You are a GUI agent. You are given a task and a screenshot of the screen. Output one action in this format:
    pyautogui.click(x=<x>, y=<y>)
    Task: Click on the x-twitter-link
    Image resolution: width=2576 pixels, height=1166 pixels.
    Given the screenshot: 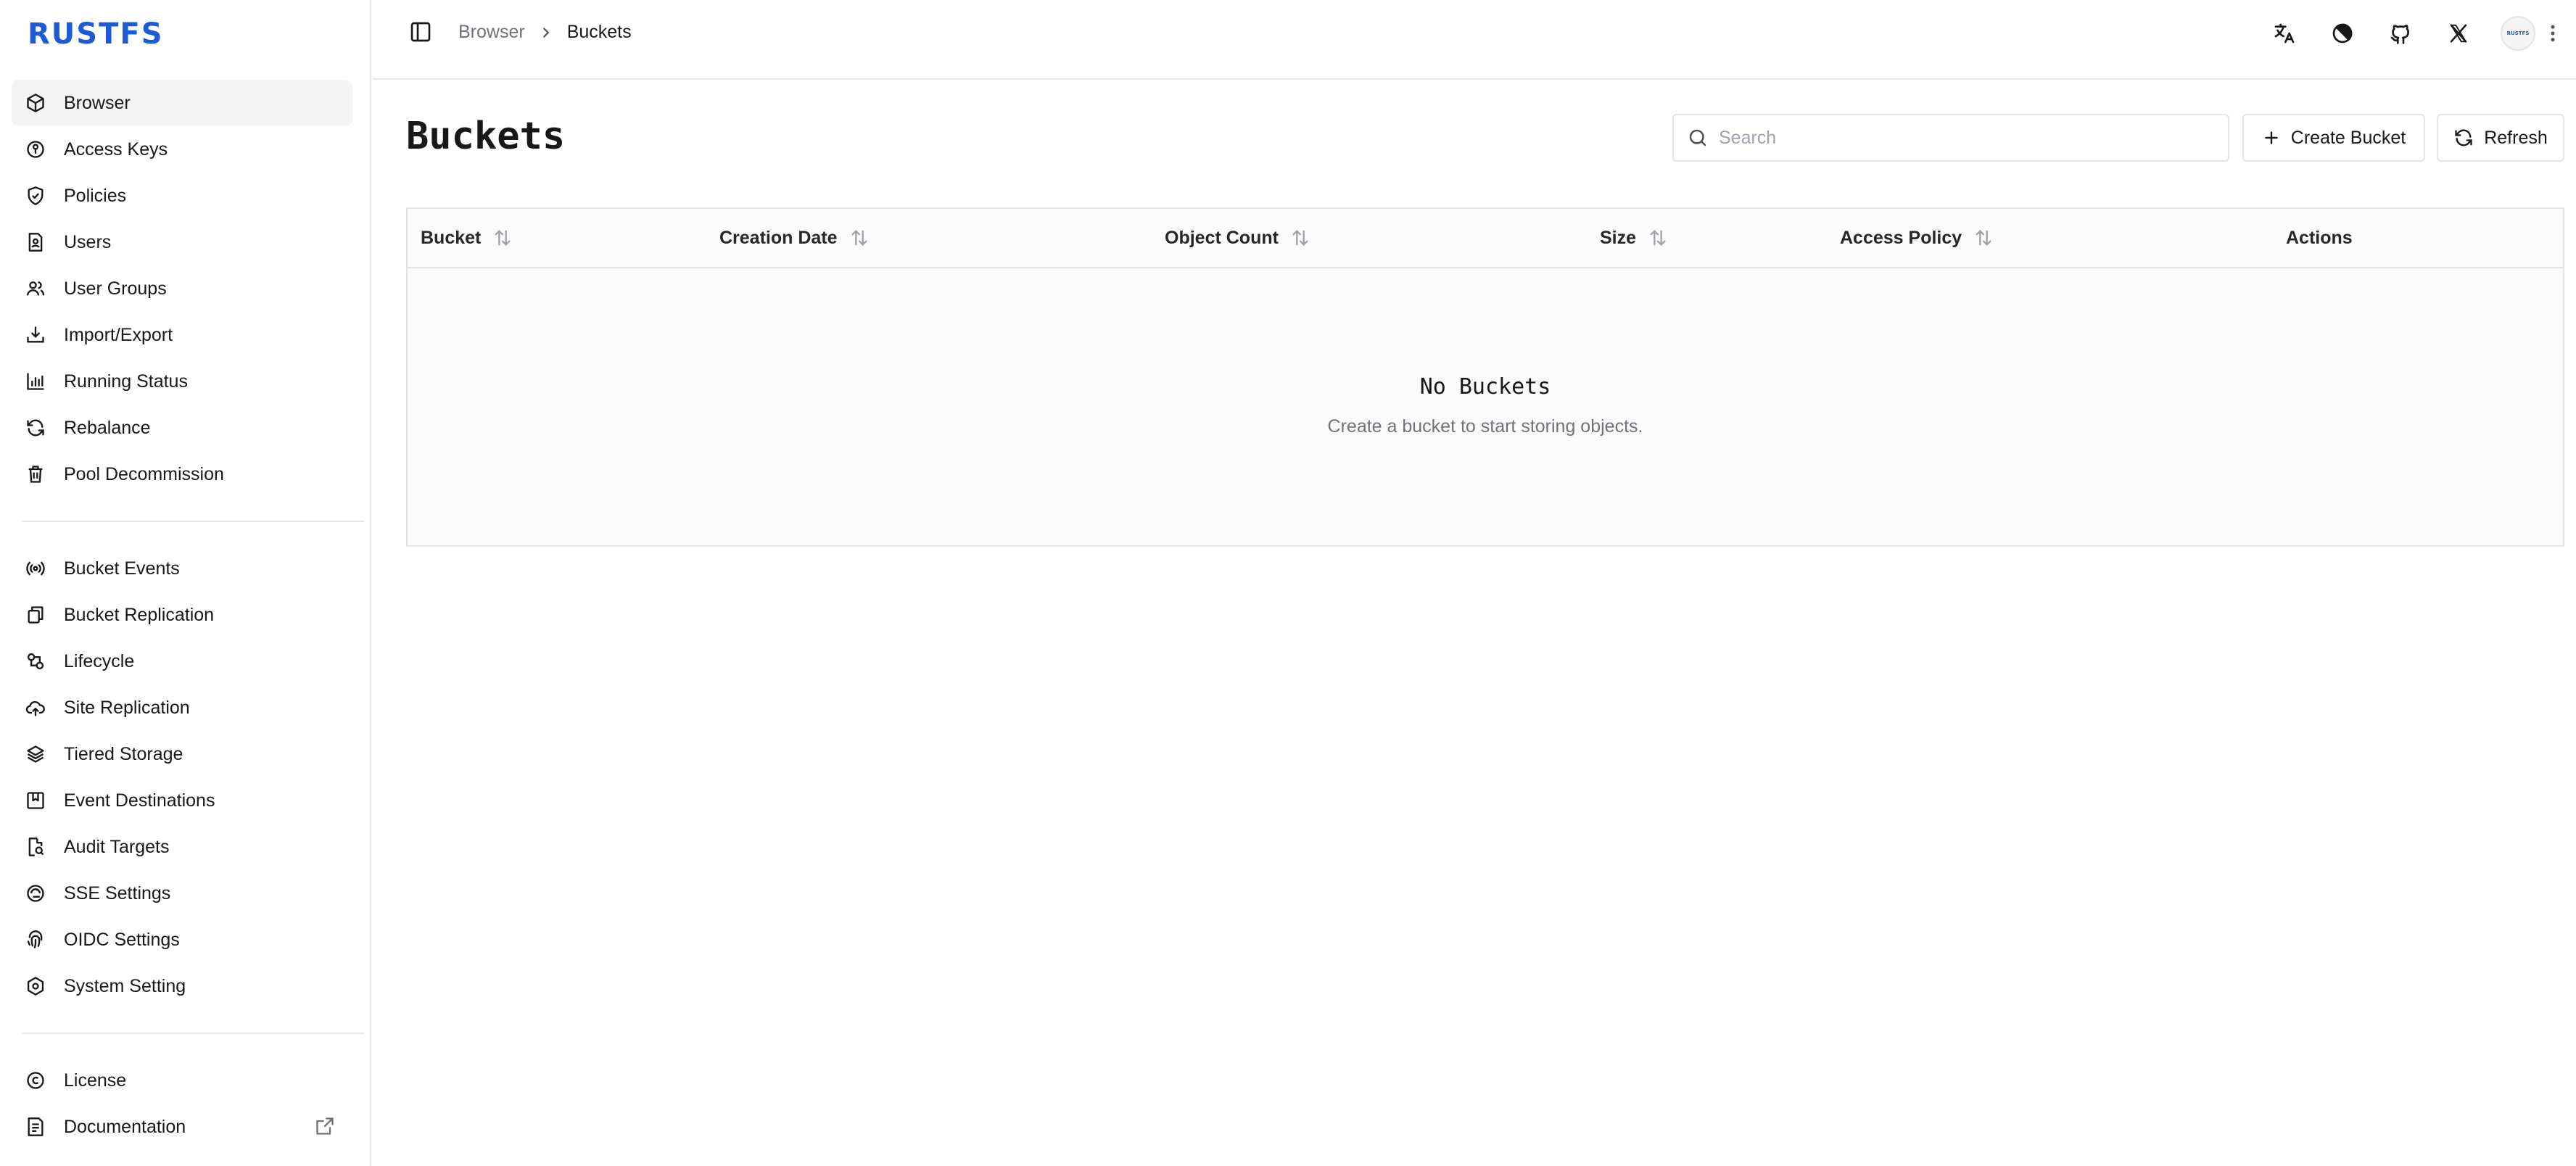 What is the action you would take?
    pyautogui.click(x=2458, y=33)
    